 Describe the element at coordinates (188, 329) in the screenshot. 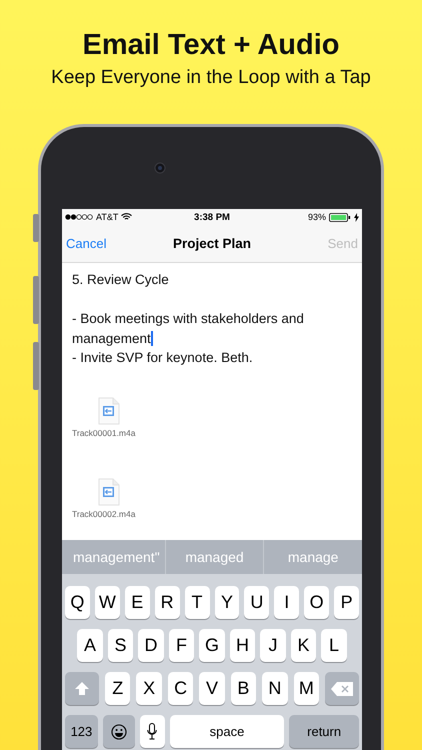

I see `body-text: - Book meetings with stakeholders and management` at that location.